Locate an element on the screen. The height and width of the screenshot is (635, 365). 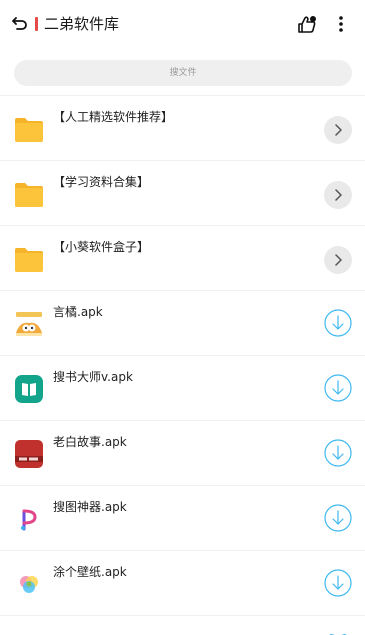
file-name: 言橘.apk is located at coordinates (78, 312).